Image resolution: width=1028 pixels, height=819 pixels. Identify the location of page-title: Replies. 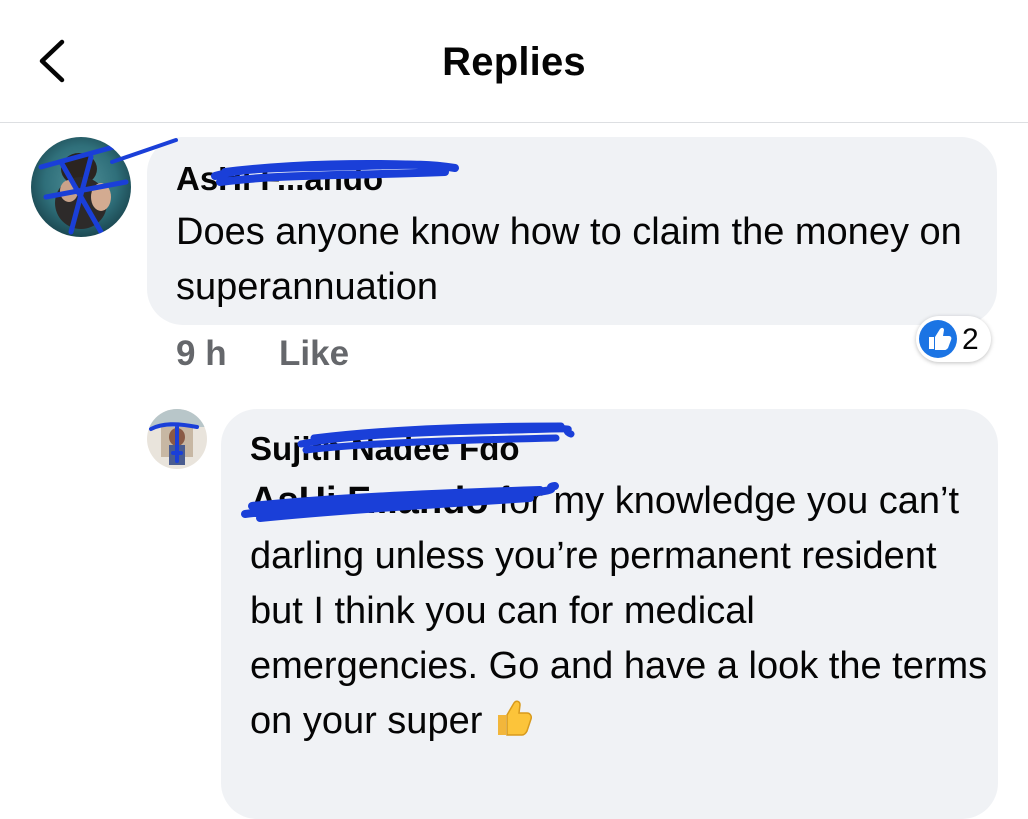
(514, 62).